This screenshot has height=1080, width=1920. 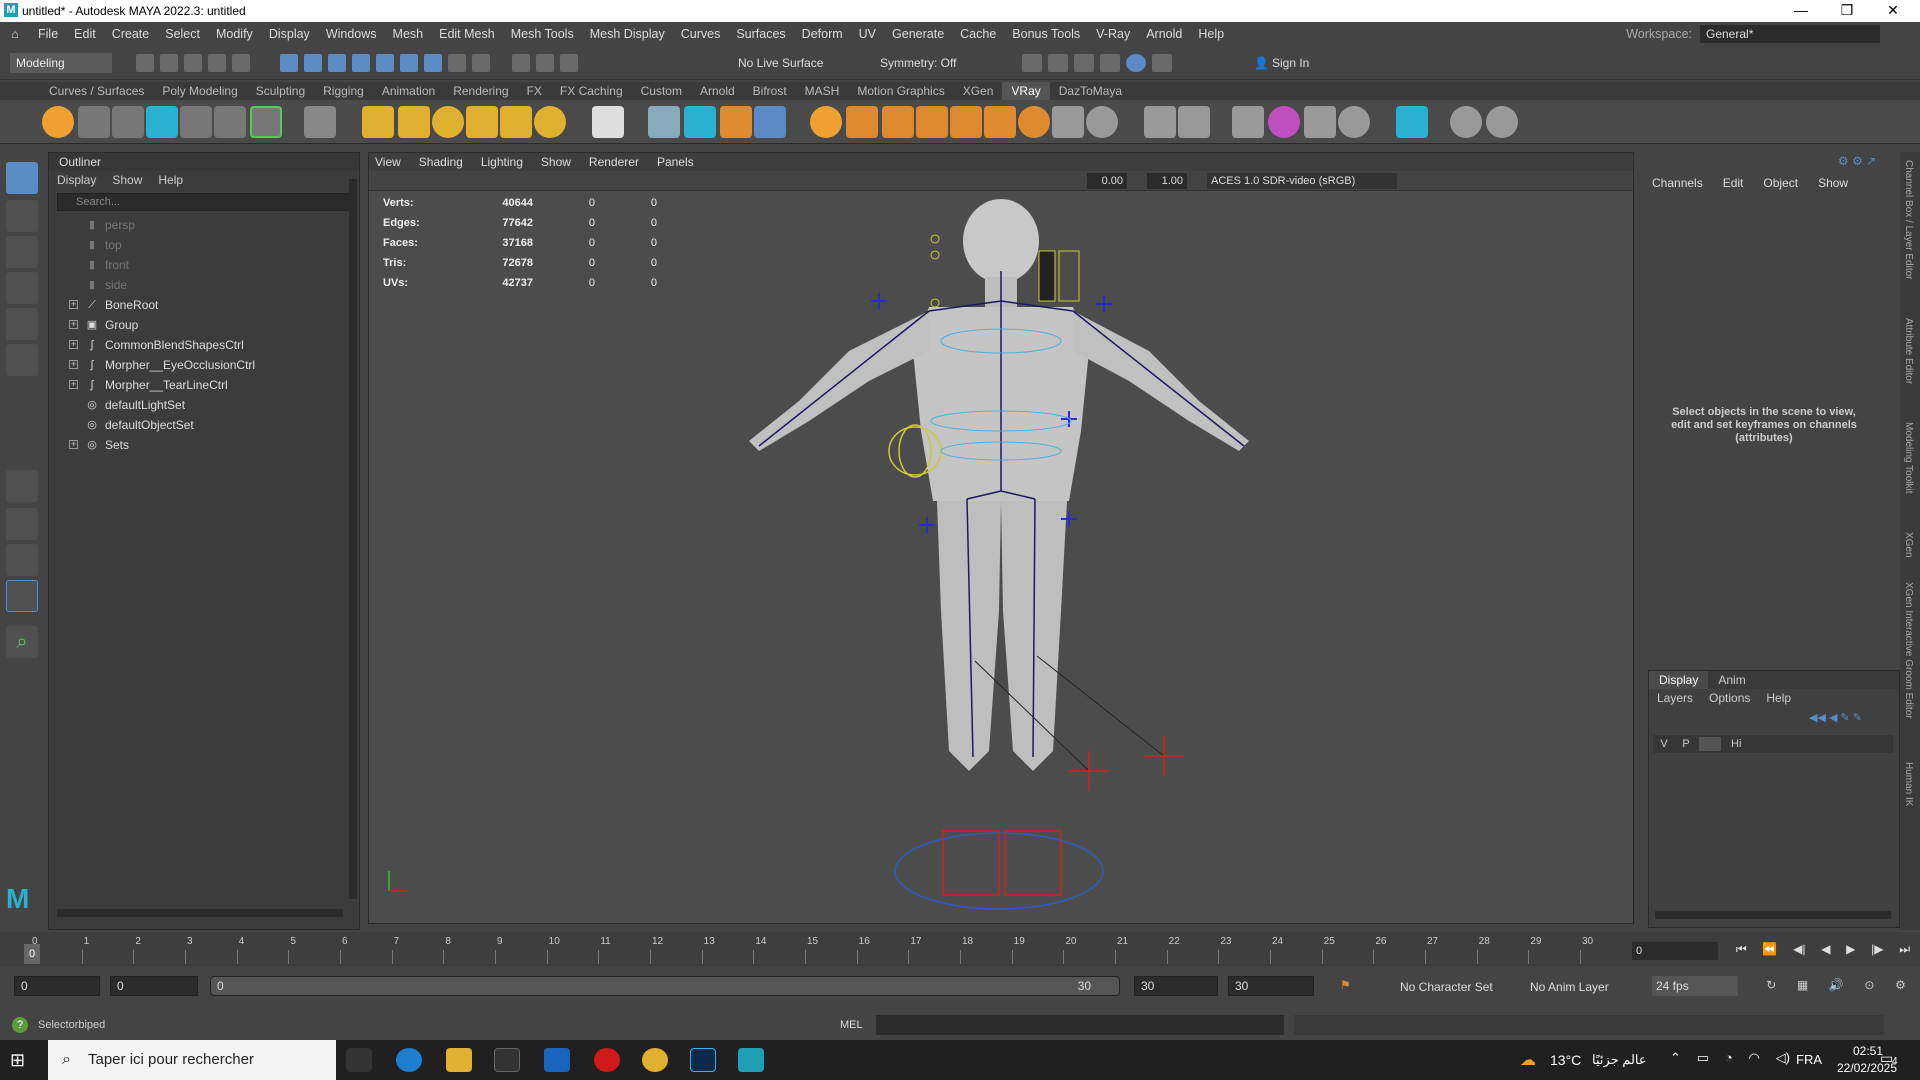 What do you see at coordinates (516, 122) in the screenshot?
I see `vray-ies-light-icon` at bounding box center [516, 122].